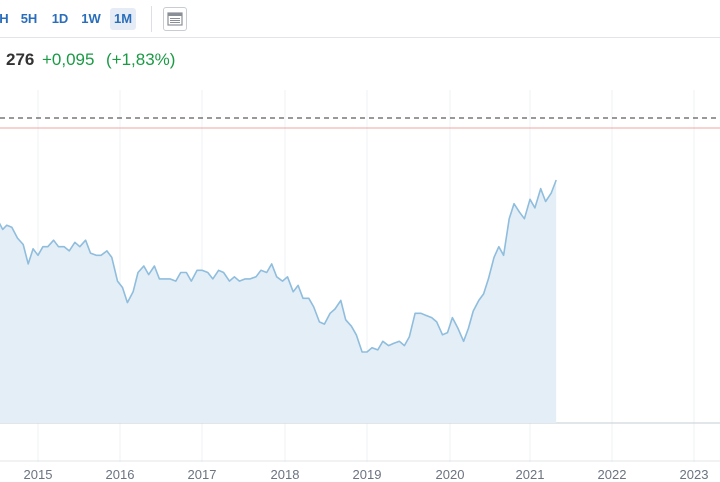 The width and height of the screenshot is (720, 482). What do you see at coordinates (5, 19) in the screenshot?
I see `timeframe-1h-button: H` at bounding box center [5, 19].